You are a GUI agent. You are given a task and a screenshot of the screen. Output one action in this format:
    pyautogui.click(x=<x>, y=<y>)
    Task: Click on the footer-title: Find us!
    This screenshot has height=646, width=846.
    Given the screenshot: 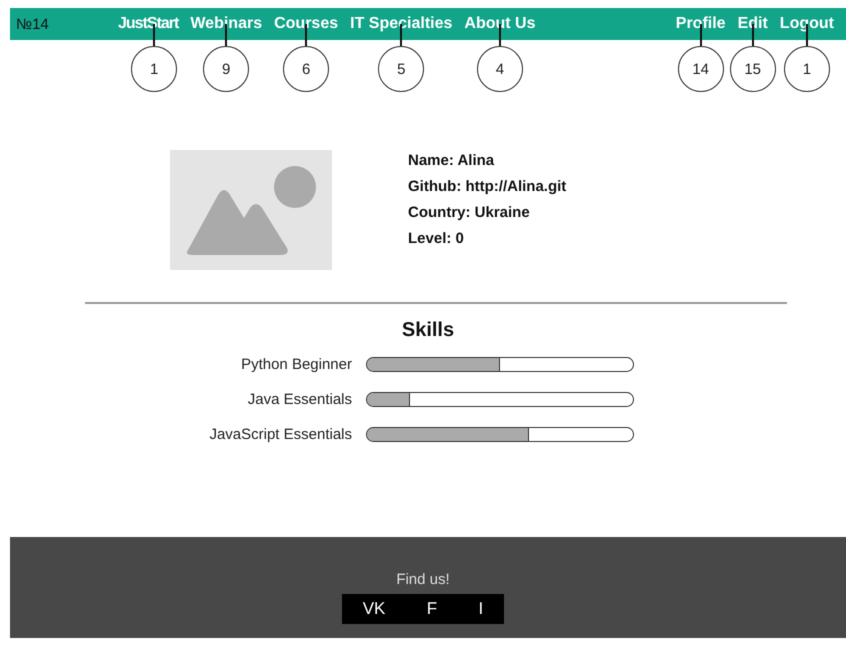 What is the action you would take?
    pyautogui.click(x=423, y=579)
    